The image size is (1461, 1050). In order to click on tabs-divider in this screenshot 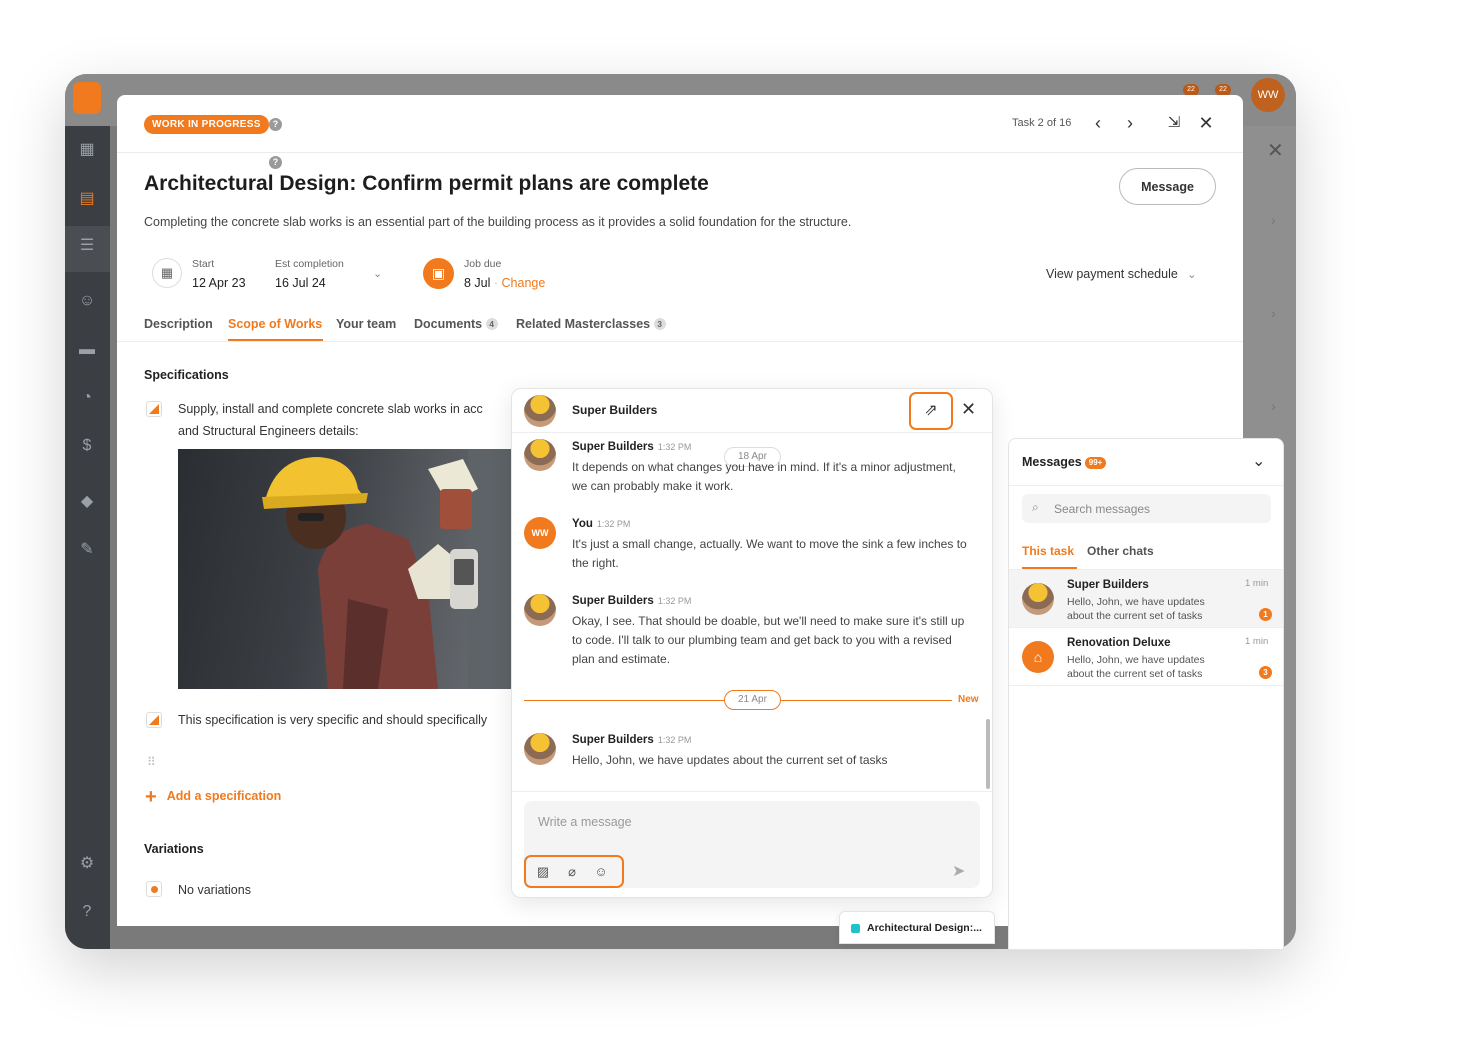, I will do `click(680, 341)`.